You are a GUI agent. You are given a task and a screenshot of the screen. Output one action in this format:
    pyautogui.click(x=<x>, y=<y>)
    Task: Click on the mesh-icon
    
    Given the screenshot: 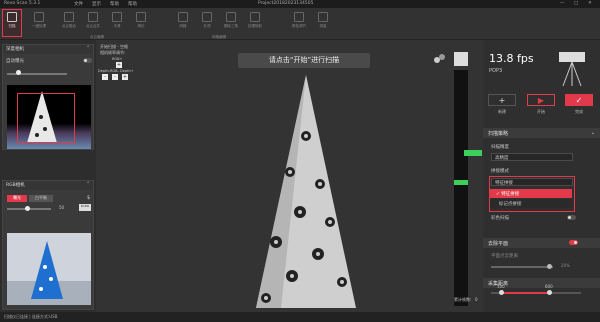 What is the action you would take?
    pyautogui.click(x=183, y=17)
    